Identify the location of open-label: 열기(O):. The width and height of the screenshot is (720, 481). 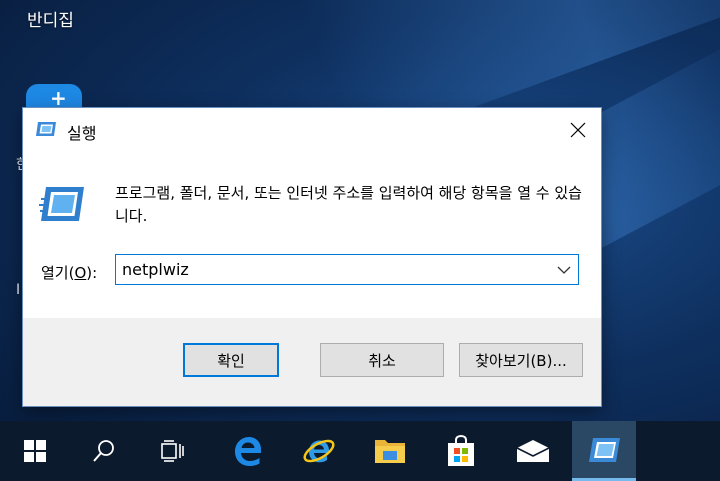
(69, 272).